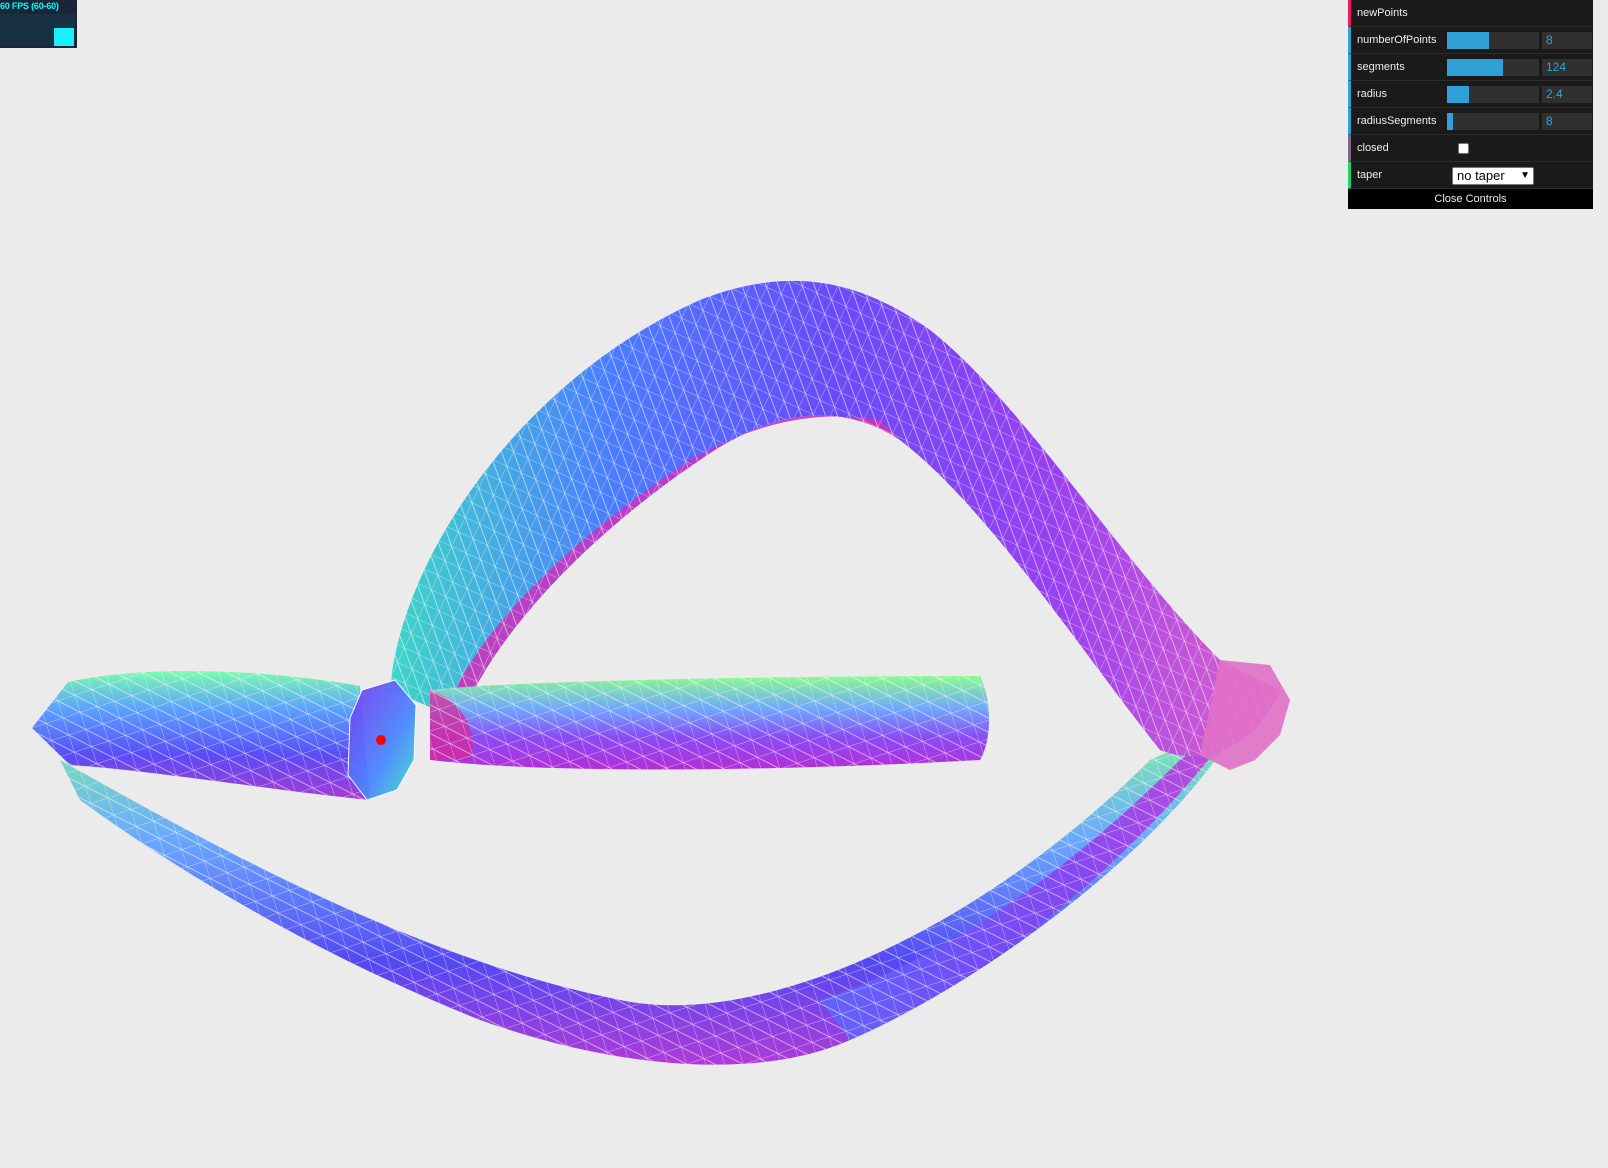  Describe the element at coordinates (1370, 175) in the screenshot. I see `taper-label: taper` at that location.